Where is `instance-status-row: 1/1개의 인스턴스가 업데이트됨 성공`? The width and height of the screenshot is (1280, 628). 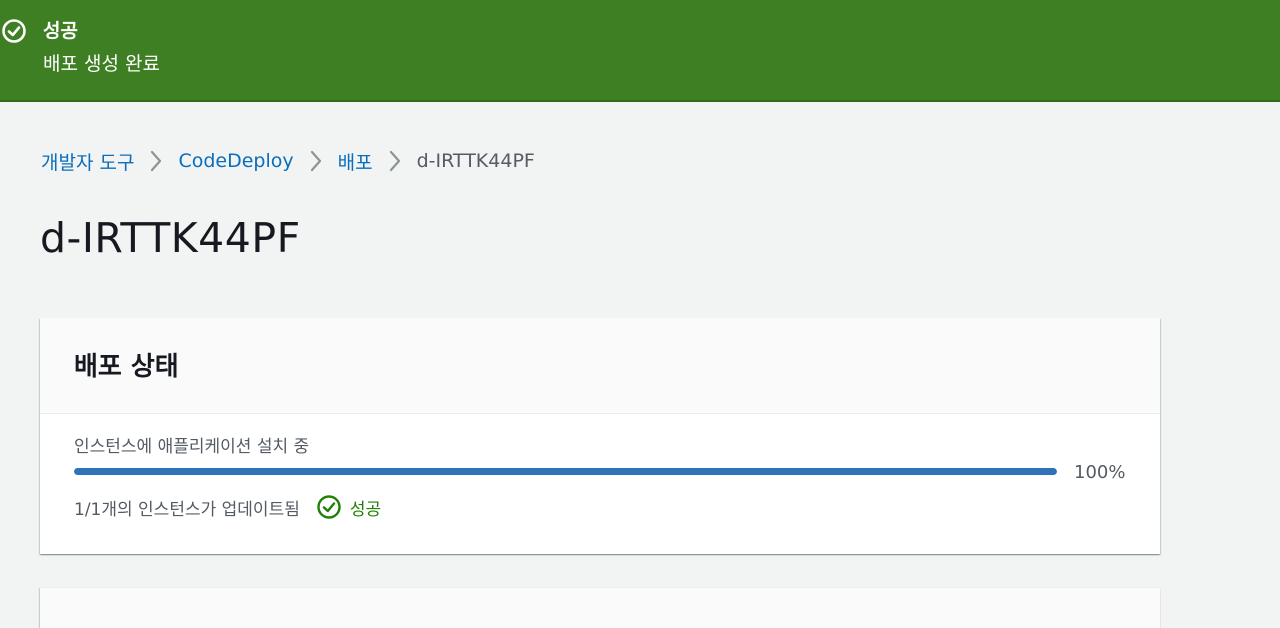 instance-status-row: 1/1개의 인스턴스가 업데이트됨 성공 is located at coordinates (227, 507).